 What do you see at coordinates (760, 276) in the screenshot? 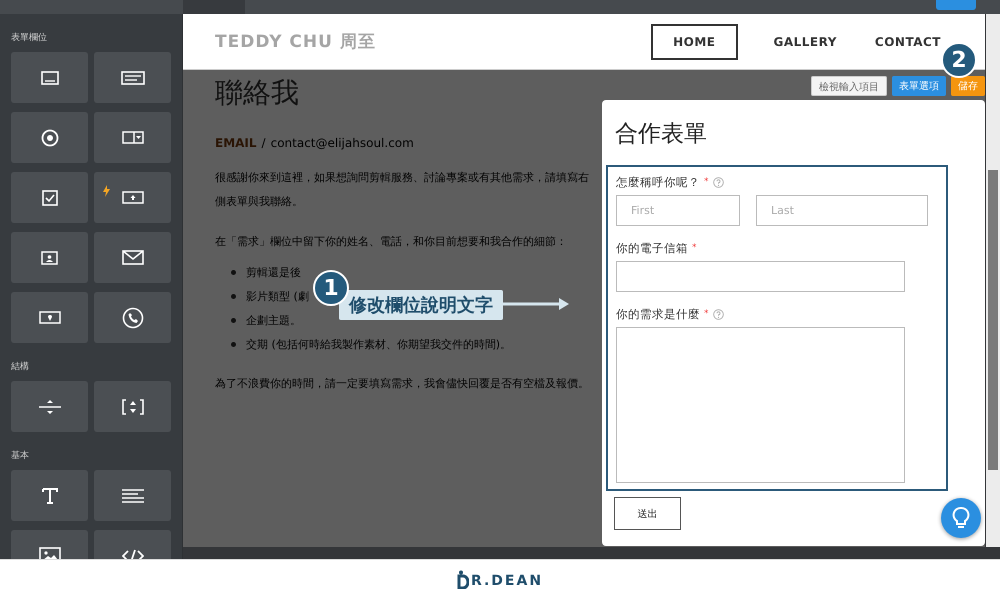
I see `email-input` at bounding box center [760, 276].